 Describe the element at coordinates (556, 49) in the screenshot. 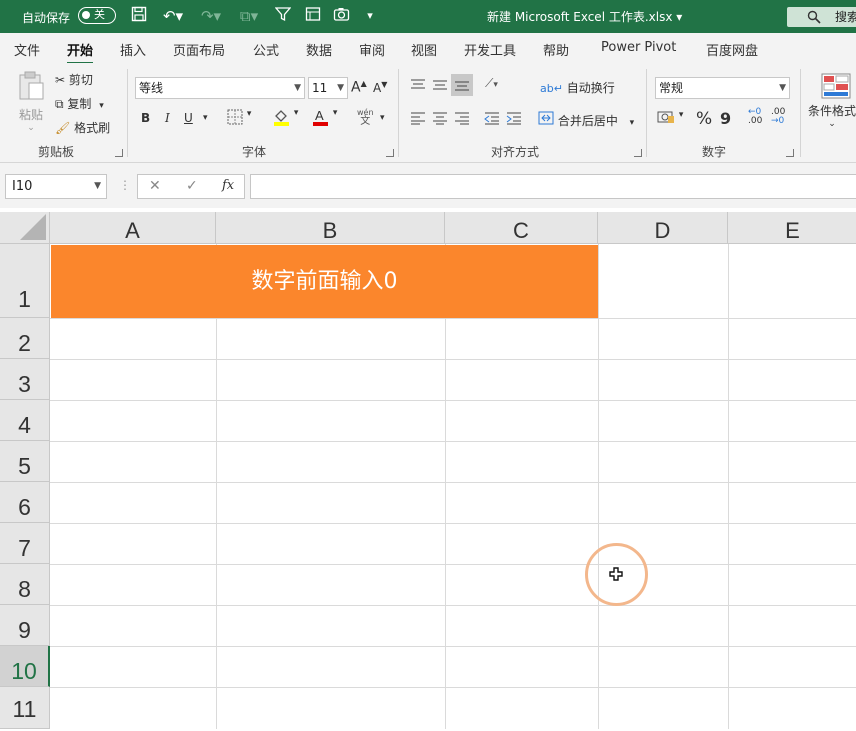

I see `tab-help: 帮助` at that location.